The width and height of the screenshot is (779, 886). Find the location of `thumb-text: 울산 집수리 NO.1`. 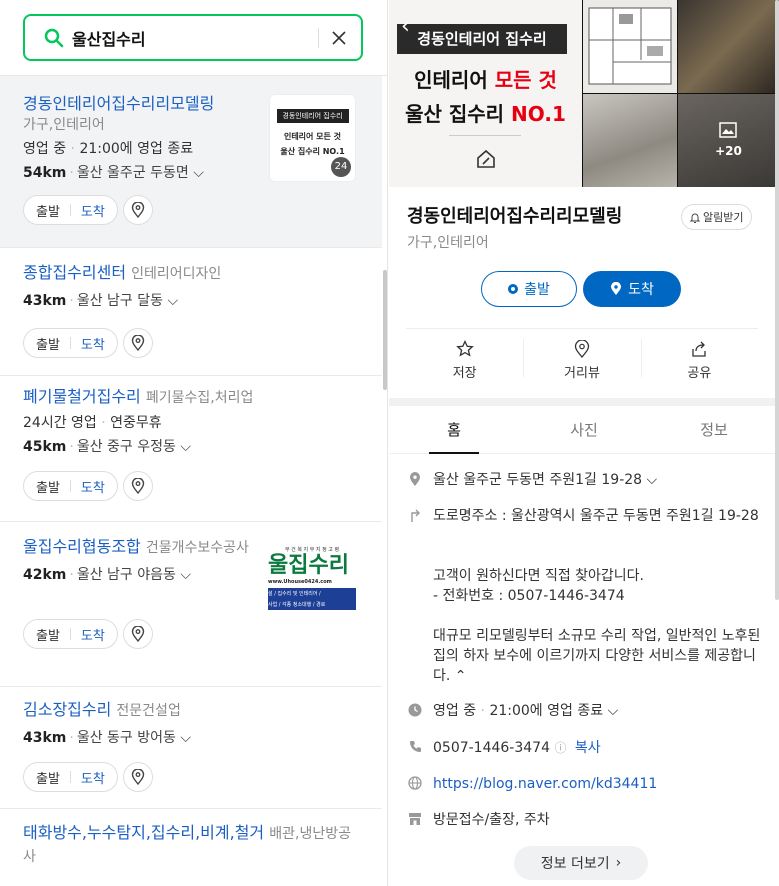

thumb-text: 울산 집수리 NO.1 is located at coordinates (312, 151).